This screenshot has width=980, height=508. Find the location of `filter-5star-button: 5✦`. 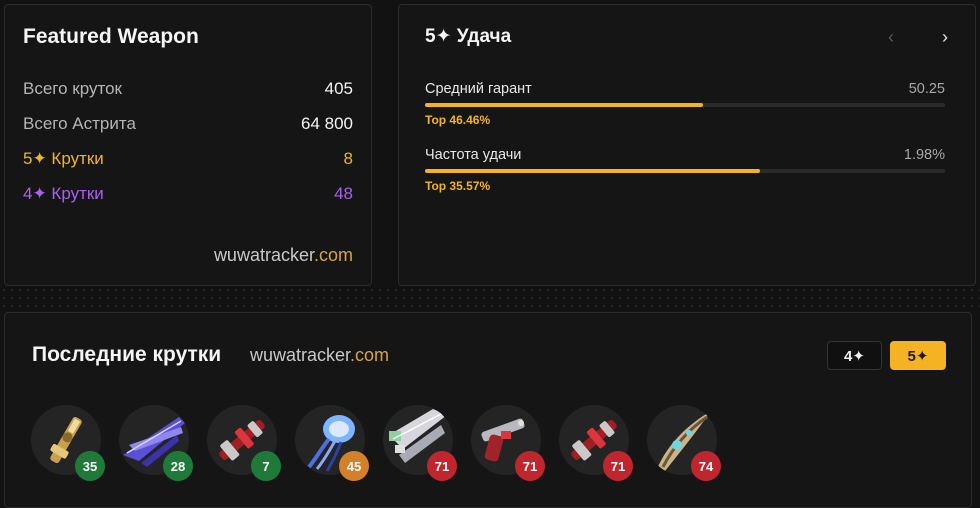

filter-5star-button: 5✦ is located at coordinates (918, 355).